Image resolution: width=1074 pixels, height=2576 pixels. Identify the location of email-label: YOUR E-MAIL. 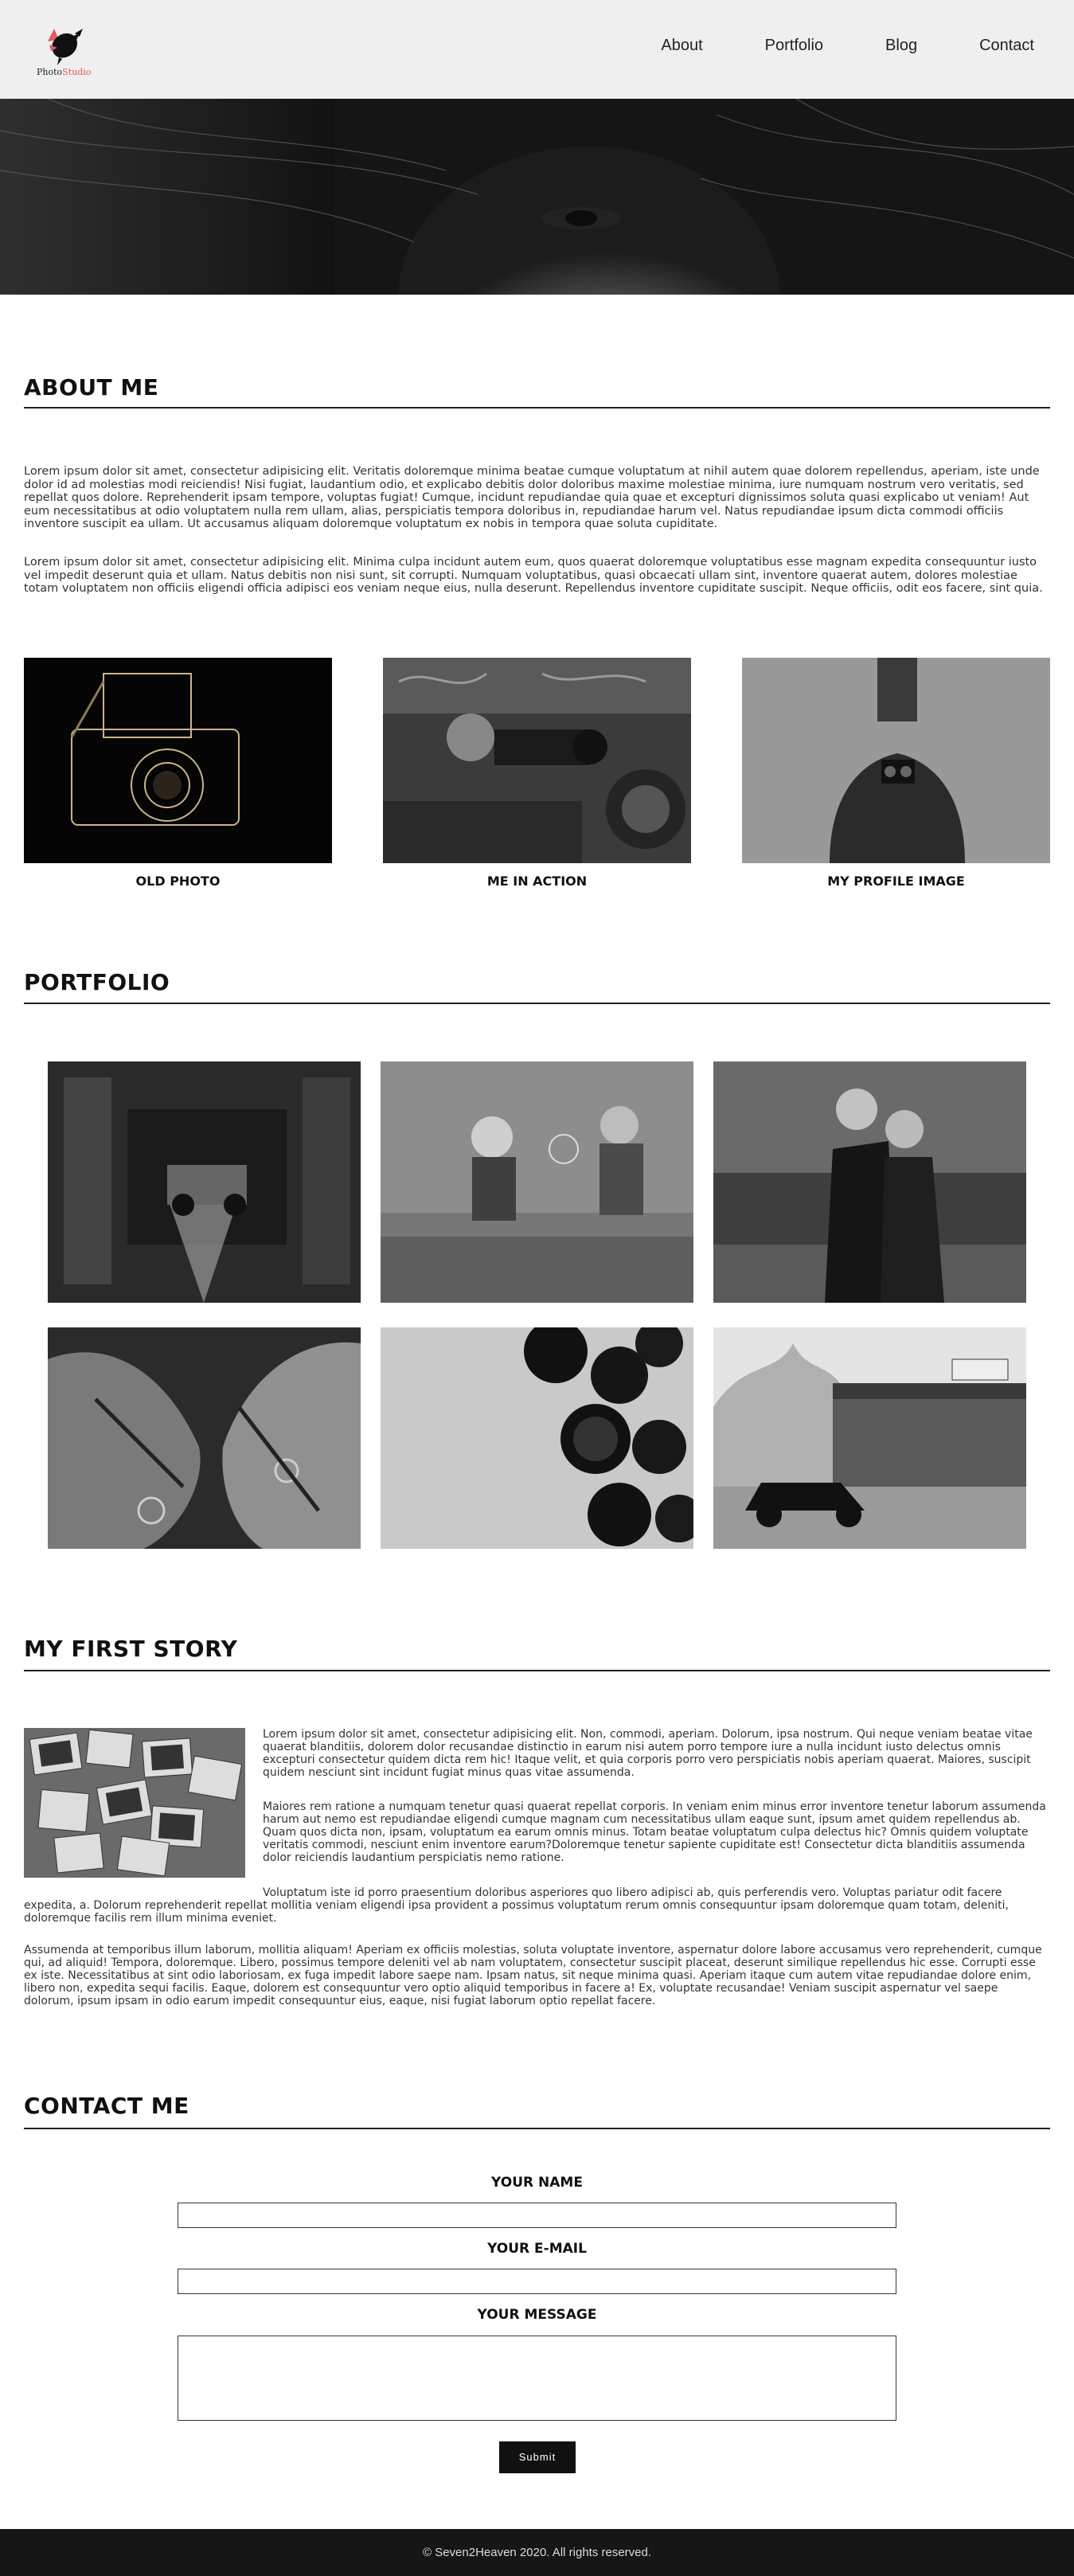
(537, 2249).